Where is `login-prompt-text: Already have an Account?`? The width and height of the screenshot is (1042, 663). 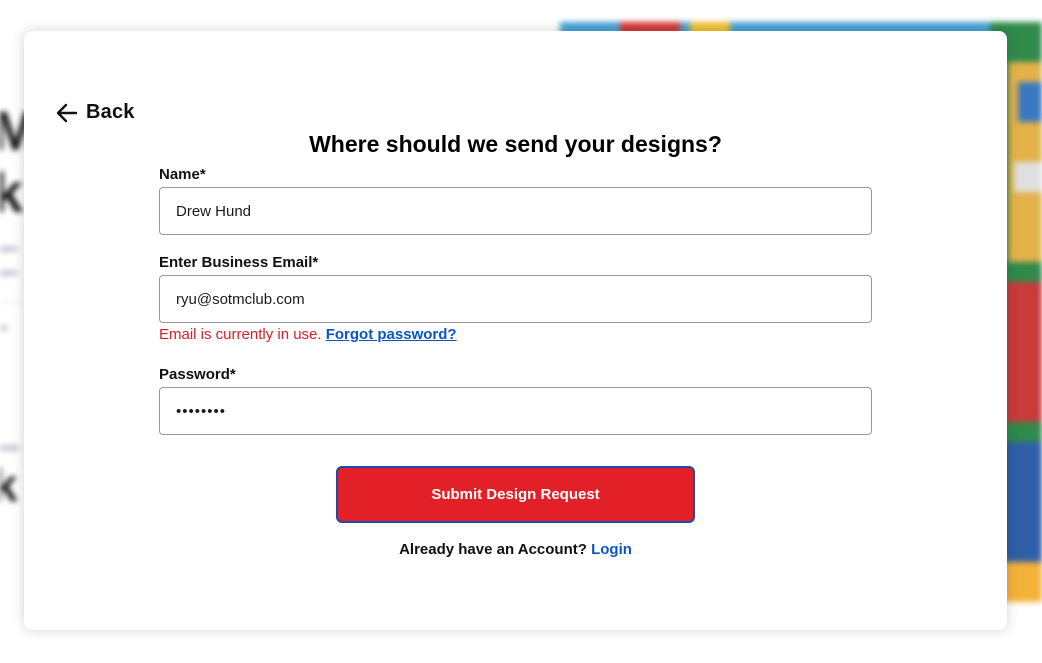
login-prompt-text: Already have an Account? is located at coordinates (493, 549).